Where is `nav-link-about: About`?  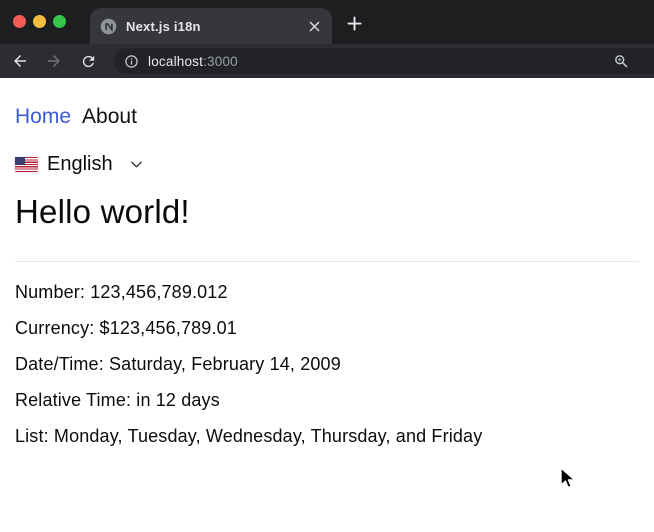 nav-link-about: About is located at coordinates (109, 116).